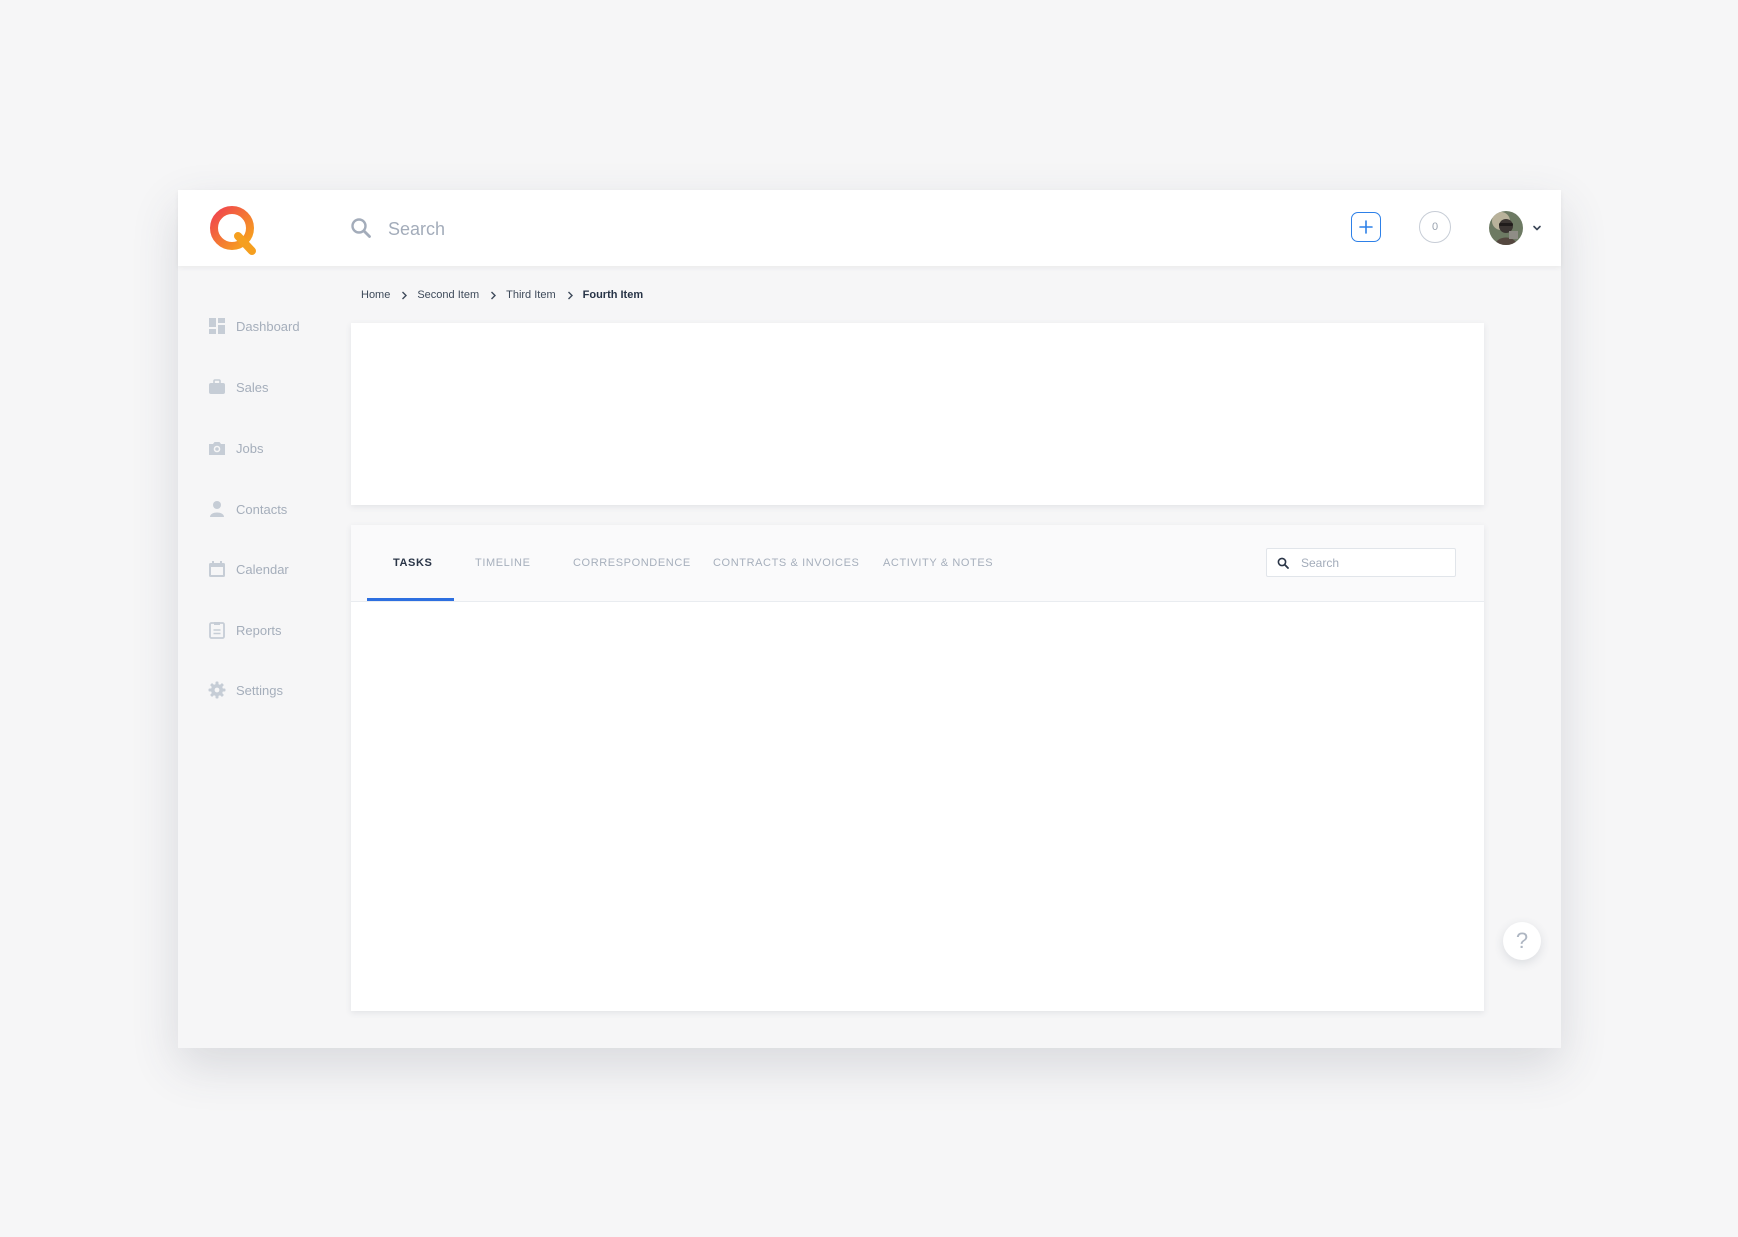 This screenshot has width=1738, height=1237. I want to click on sidebar-item-label: Jobs, so click(250, 448).